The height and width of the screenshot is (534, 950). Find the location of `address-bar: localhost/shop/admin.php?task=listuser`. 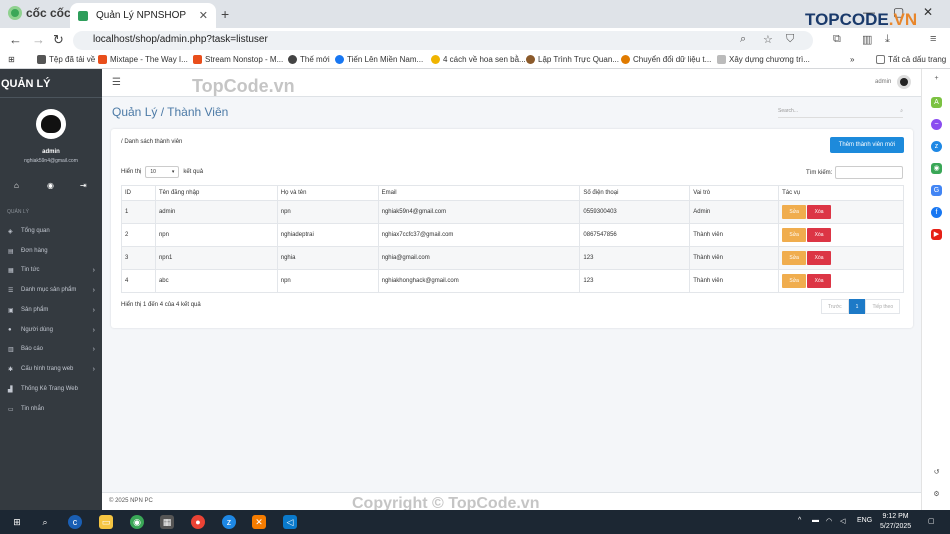

address-bar: localhost/shop/admin.php?task=listuser is located at coordinates (443, 40).